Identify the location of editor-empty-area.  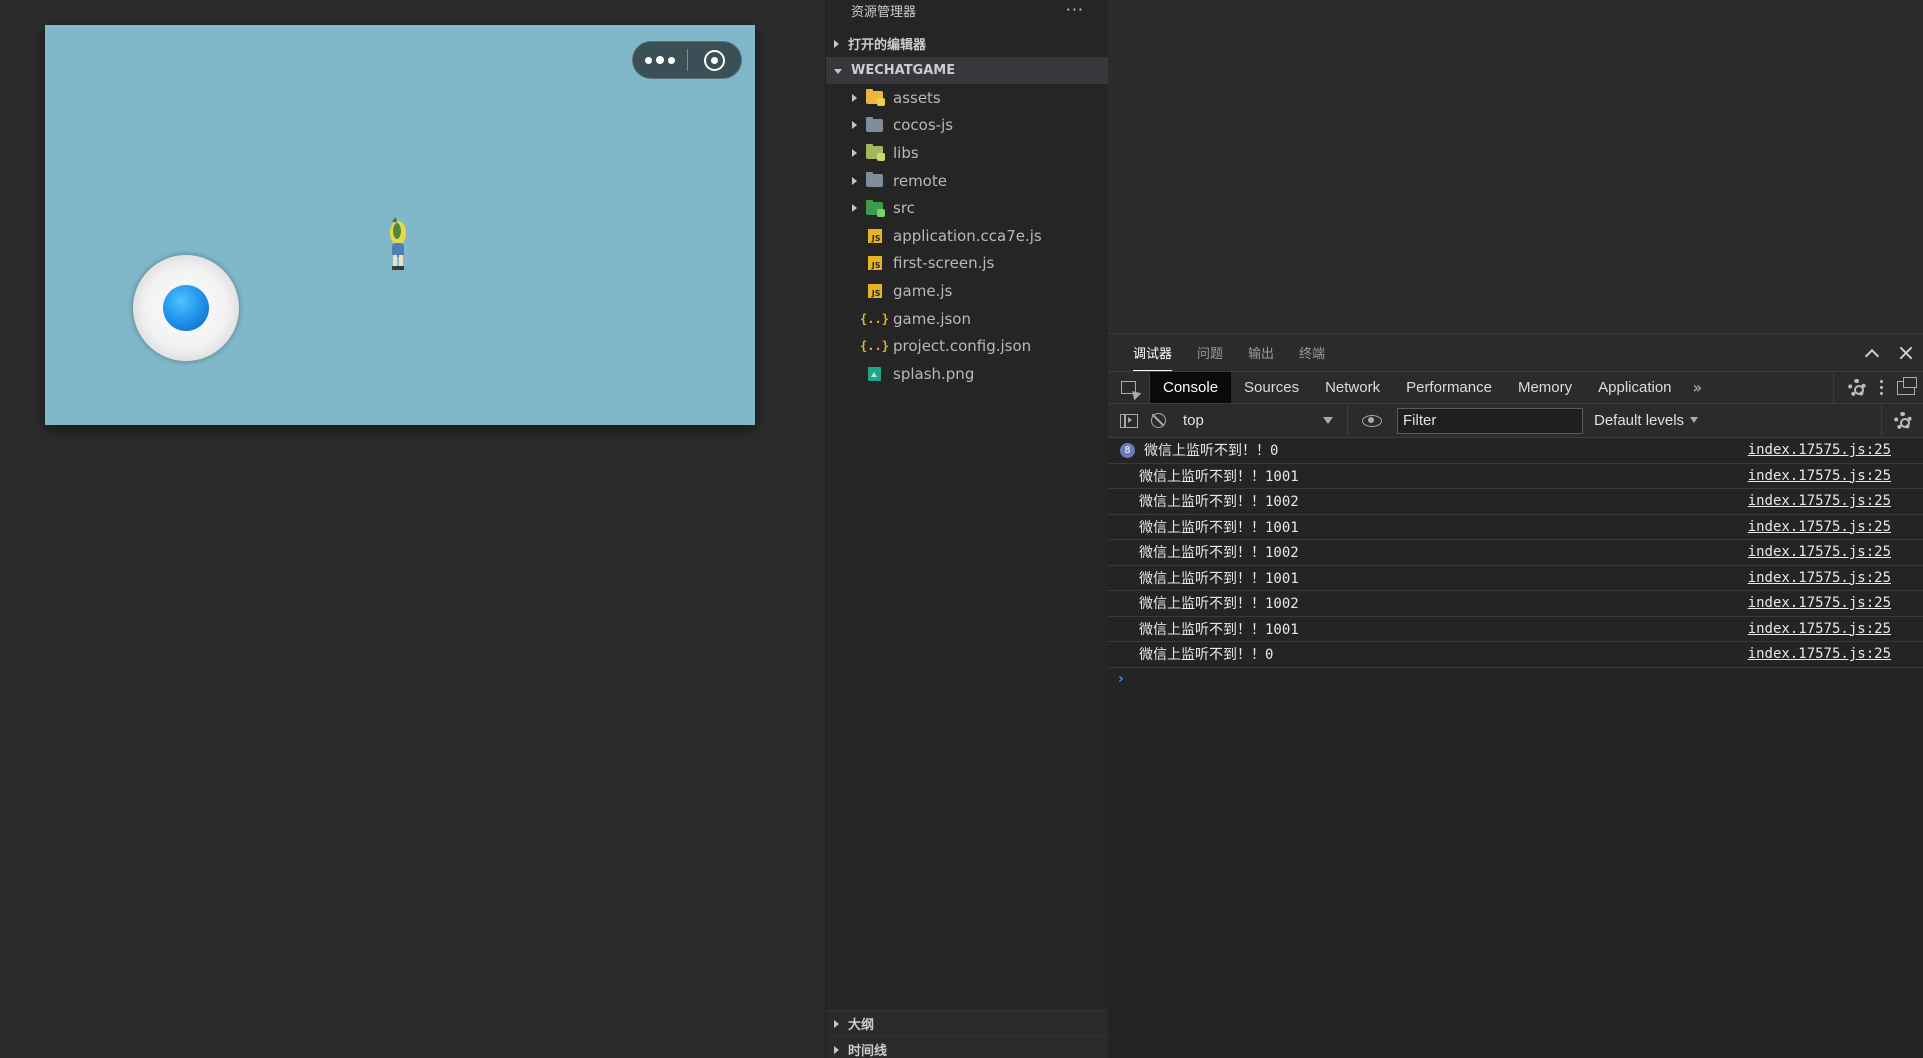
(1515, 166).